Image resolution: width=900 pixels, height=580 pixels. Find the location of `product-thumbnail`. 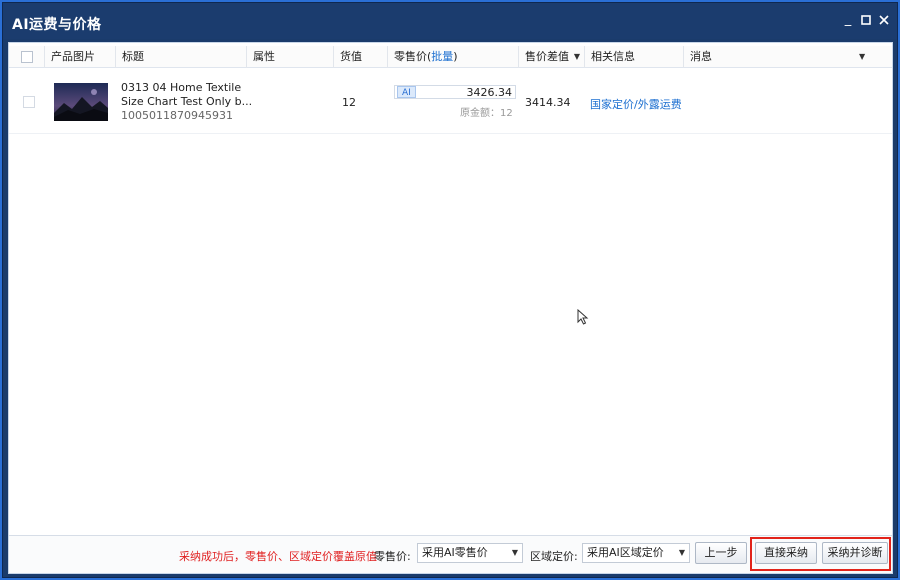

product-thumbnail is located at coordinates (81, 102).